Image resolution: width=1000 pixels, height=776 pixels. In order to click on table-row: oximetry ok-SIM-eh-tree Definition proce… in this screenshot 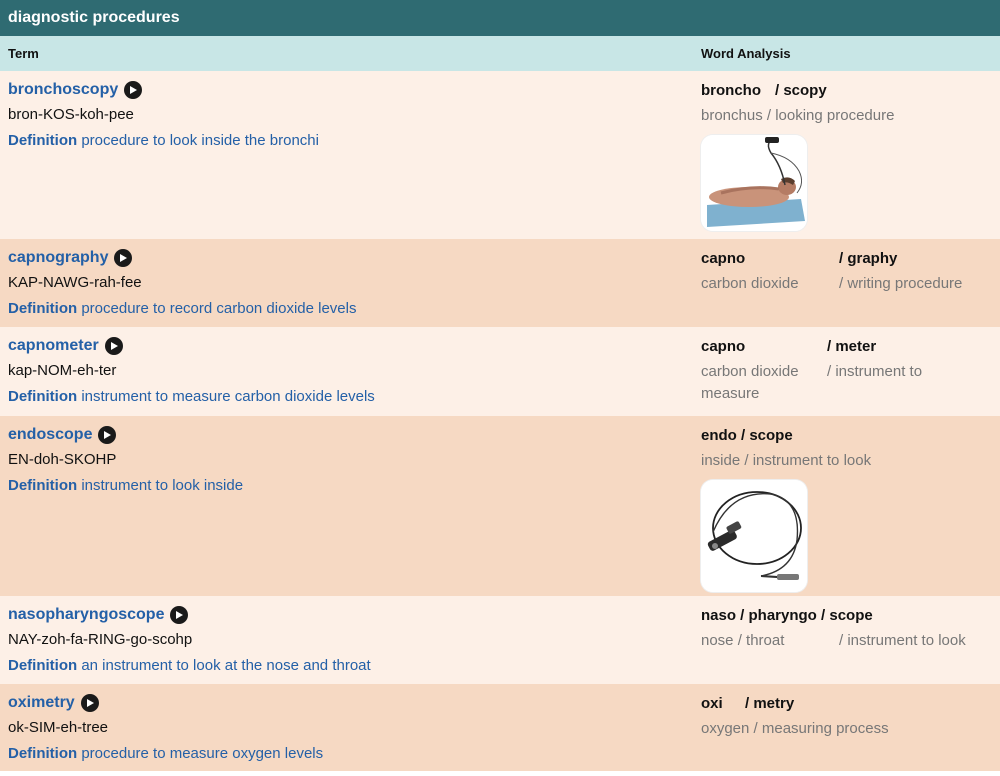, I will do `click(500, 727)`.